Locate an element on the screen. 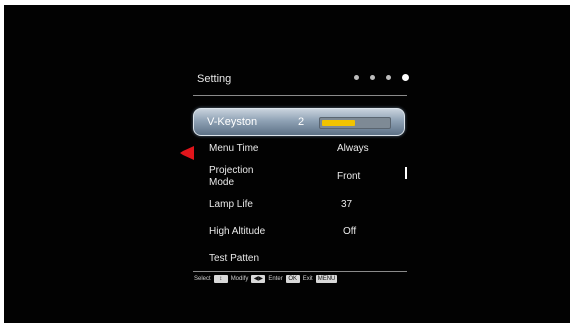 The width and height of the screenshot is (578, 330). legend-enter-label: Enter is located at coordinates (275, 279).